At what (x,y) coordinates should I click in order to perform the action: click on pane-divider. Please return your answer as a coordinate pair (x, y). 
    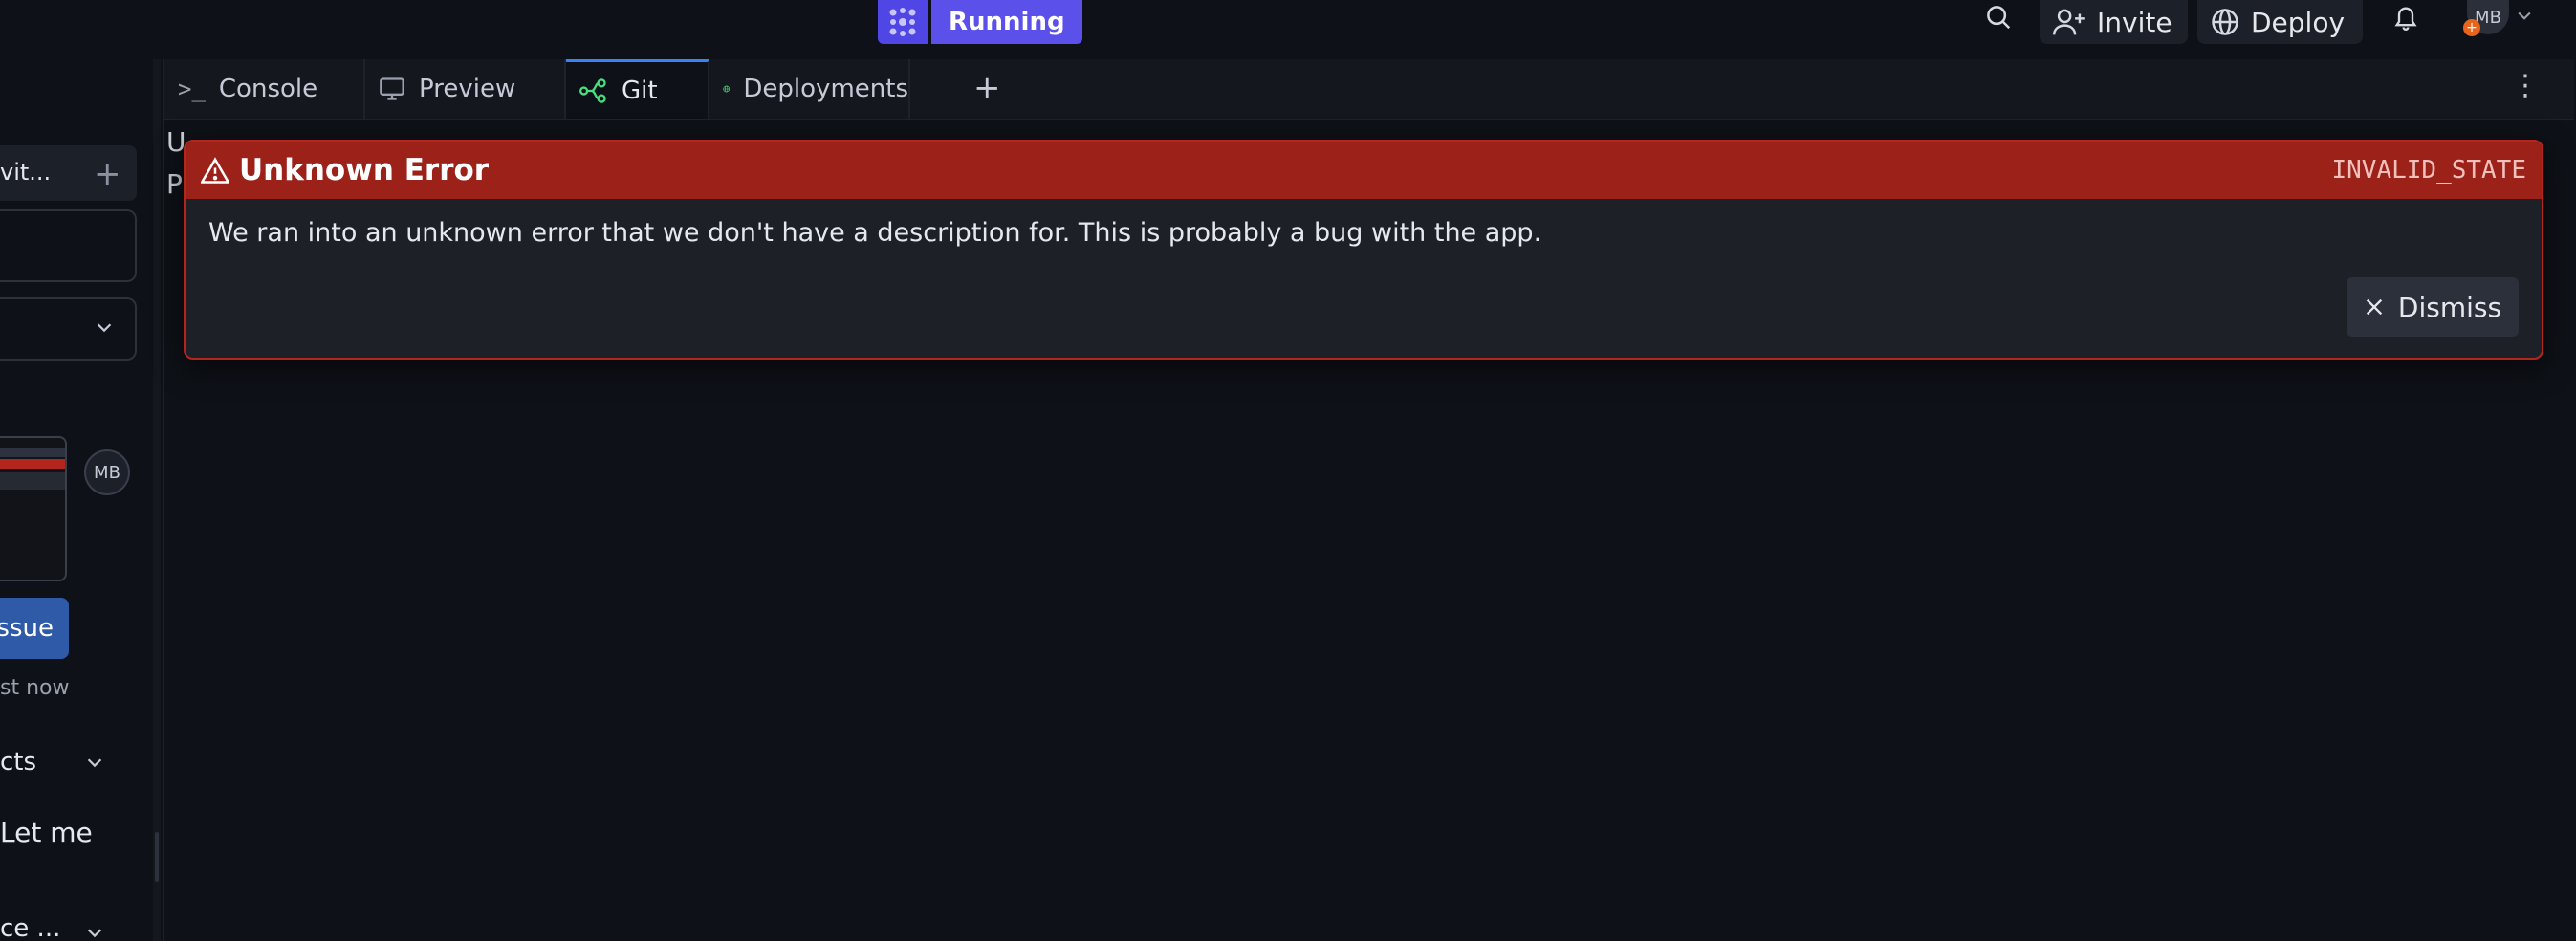
    Looking at the image, I should click on (157, 500).